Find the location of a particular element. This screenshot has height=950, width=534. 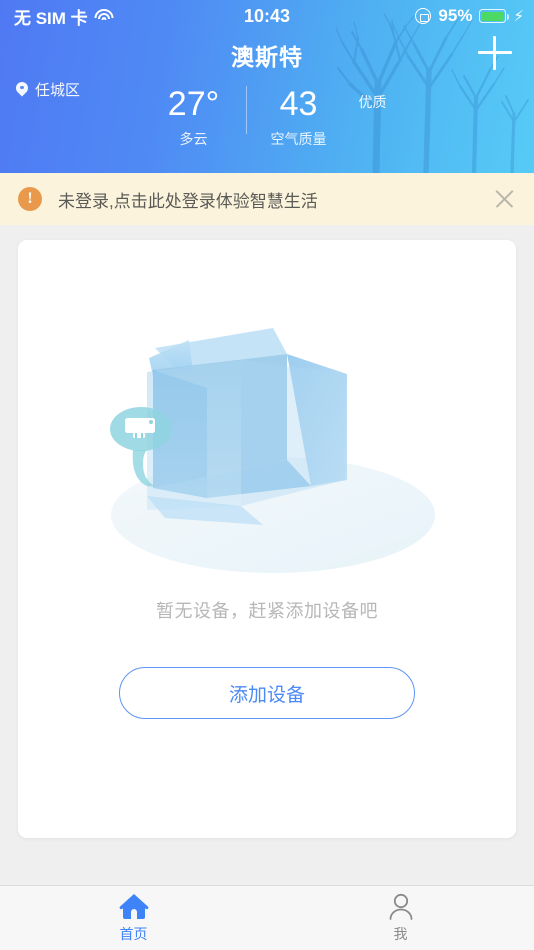

status-bar: 无 SIM 卡 10:43 95% ⚡ is located at coordinates (267, 16).